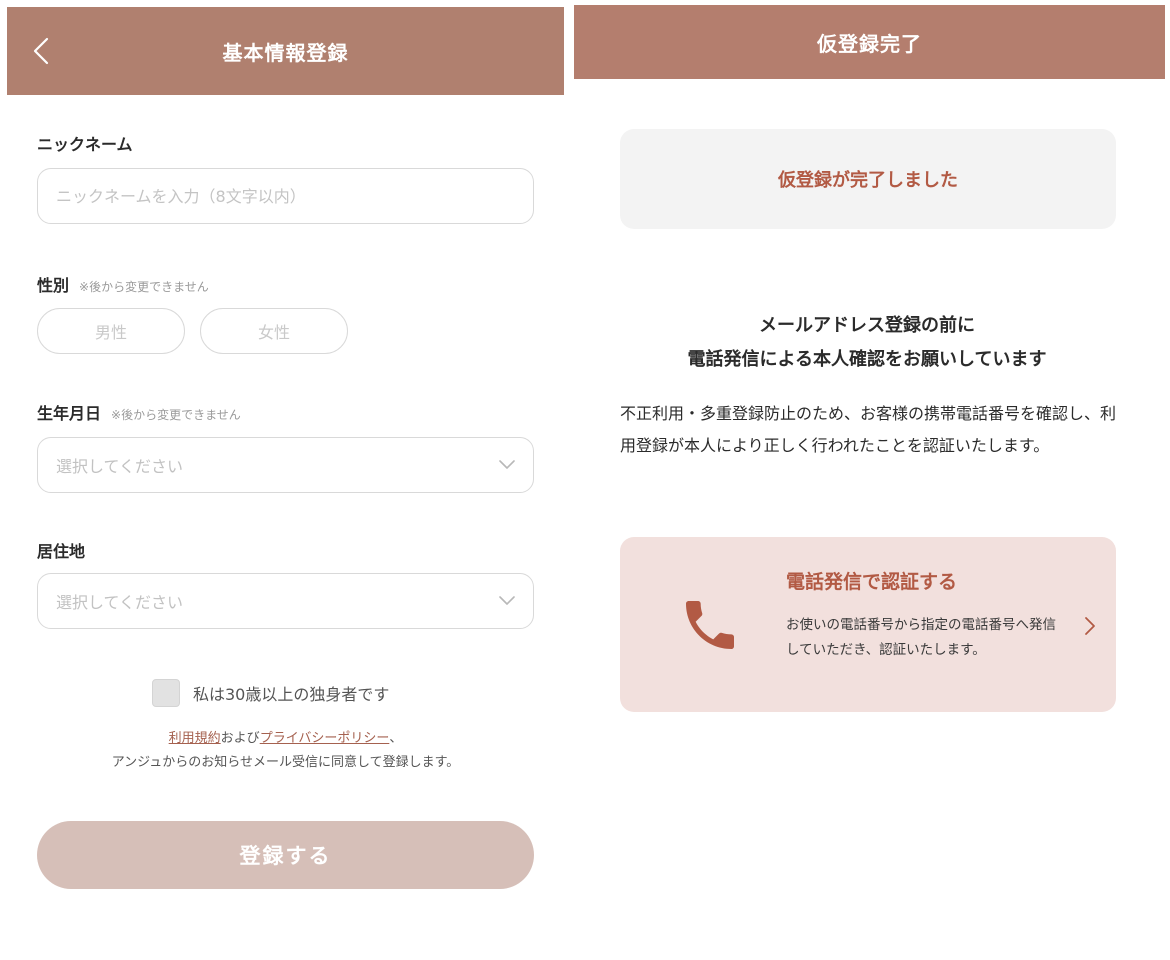  Describe the element at coordinates (867, 325) in the screenshot. I see `heading-line1: メールアドレス登録の前に` at that location.